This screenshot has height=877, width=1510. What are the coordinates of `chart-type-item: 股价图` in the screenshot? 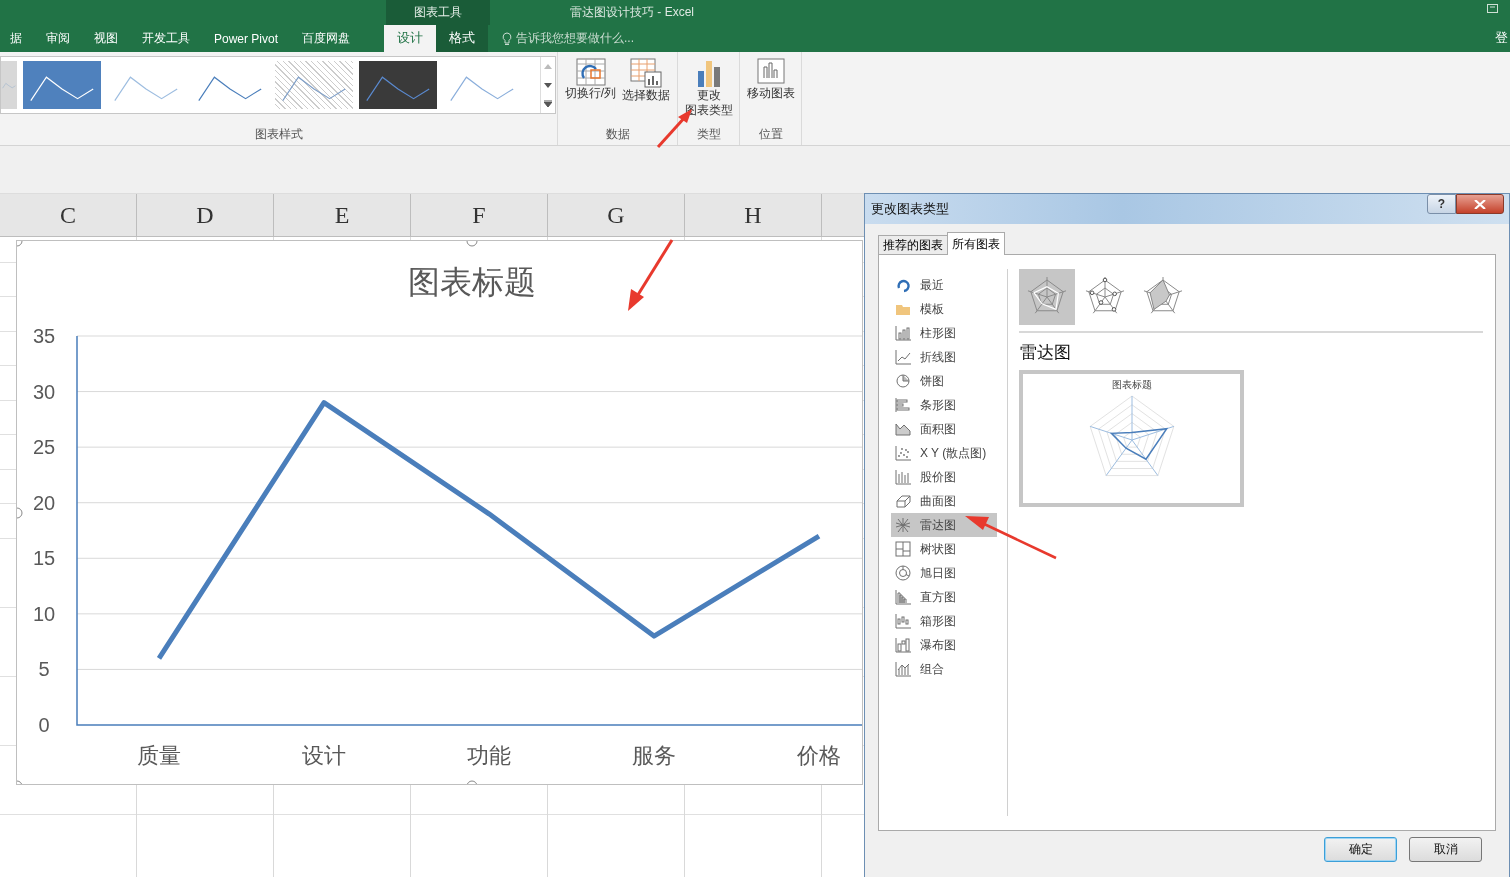 It's located at (944, 477).